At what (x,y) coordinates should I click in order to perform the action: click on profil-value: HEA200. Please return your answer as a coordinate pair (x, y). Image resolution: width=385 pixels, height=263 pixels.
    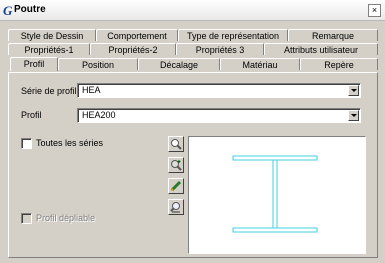
    Looking at the image, I should click on (99, 115).